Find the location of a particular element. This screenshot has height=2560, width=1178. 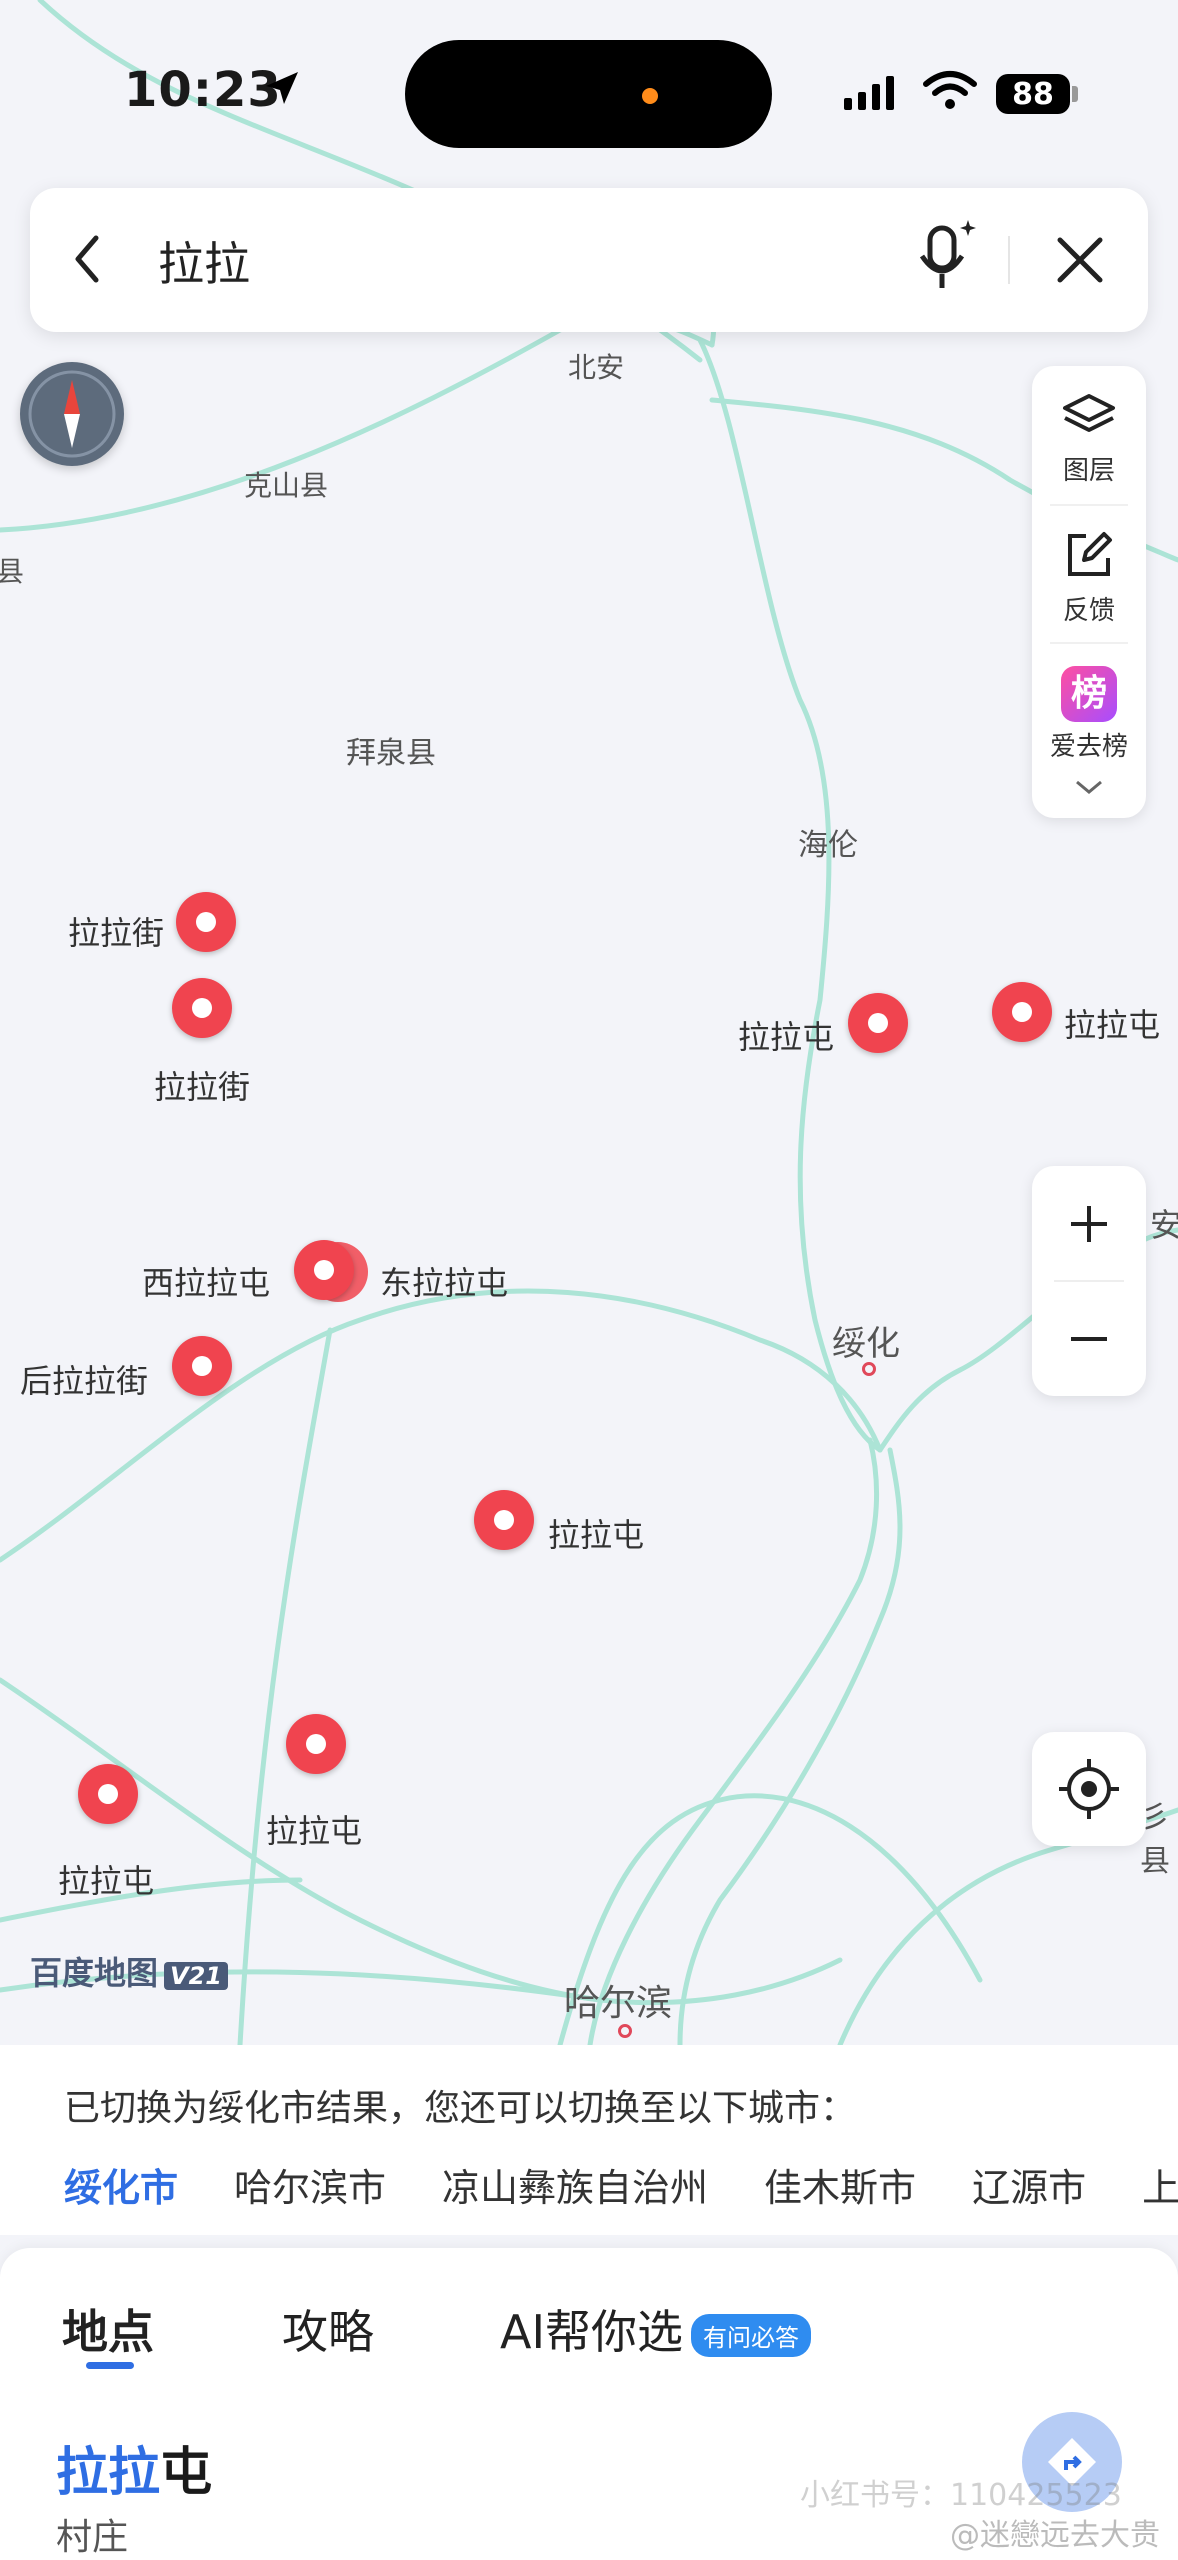

result-title-highlight: 拉拉 is located at coordinates (108, 2473).